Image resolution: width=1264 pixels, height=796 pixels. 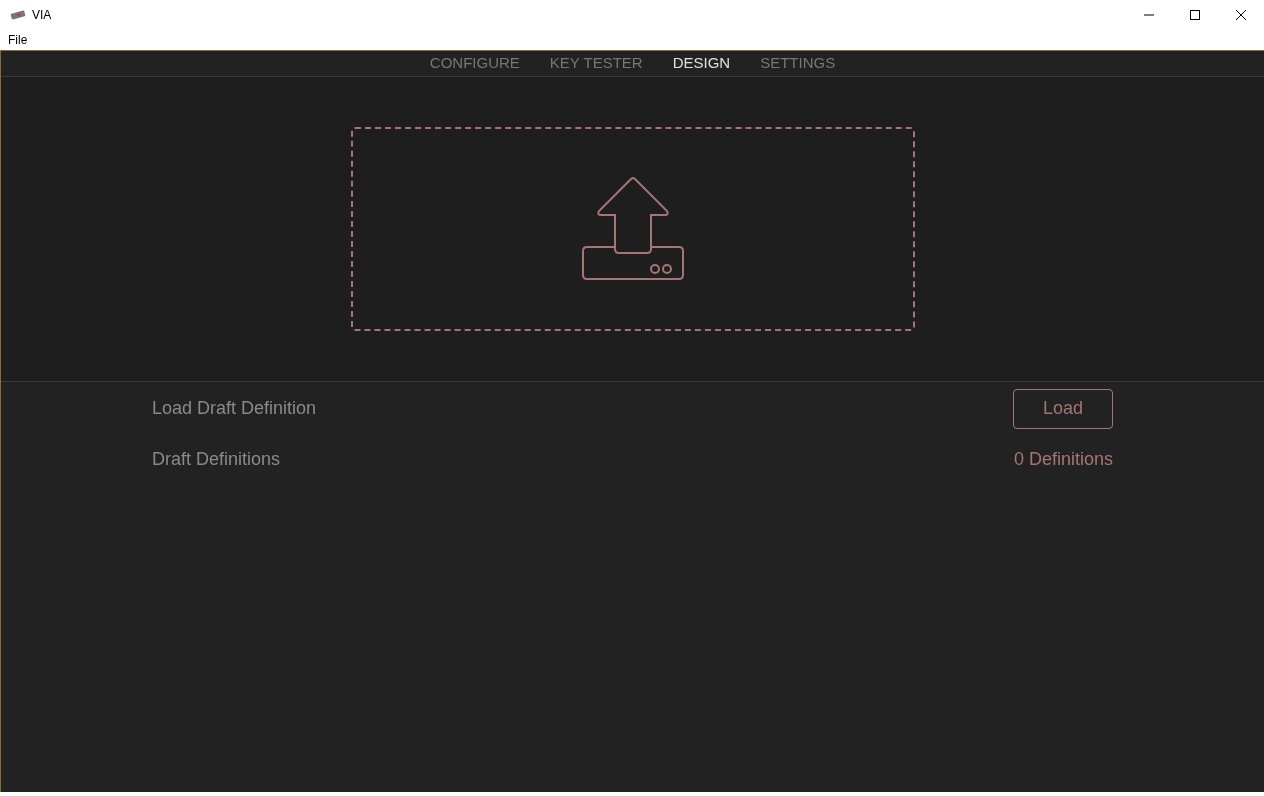 What do you see at coordinates (216, 459) in the screenshot?
I see `setting-label: Draft Definitions` at bounding box center [216, 459].